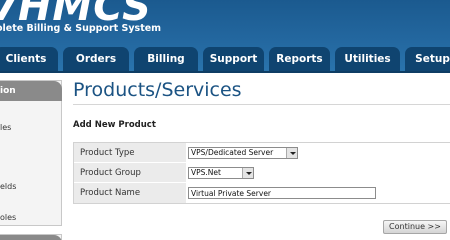 The image size is (450, 240). Describe the element at coordinates (367, 59) in the screenshot. I see `tab-utilities: Utilities` at that location.